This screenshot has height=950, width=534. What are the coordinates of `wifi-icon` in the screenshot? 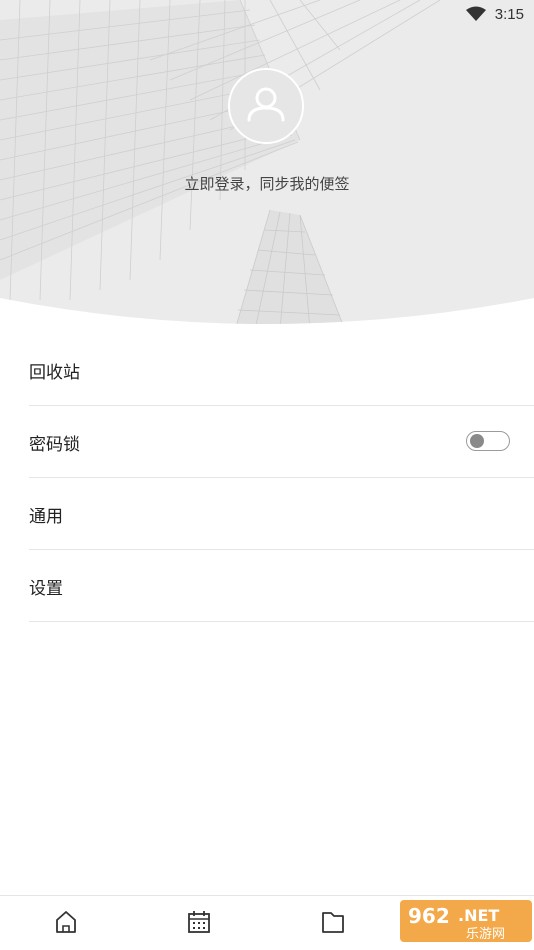 It's located at (476, 16).